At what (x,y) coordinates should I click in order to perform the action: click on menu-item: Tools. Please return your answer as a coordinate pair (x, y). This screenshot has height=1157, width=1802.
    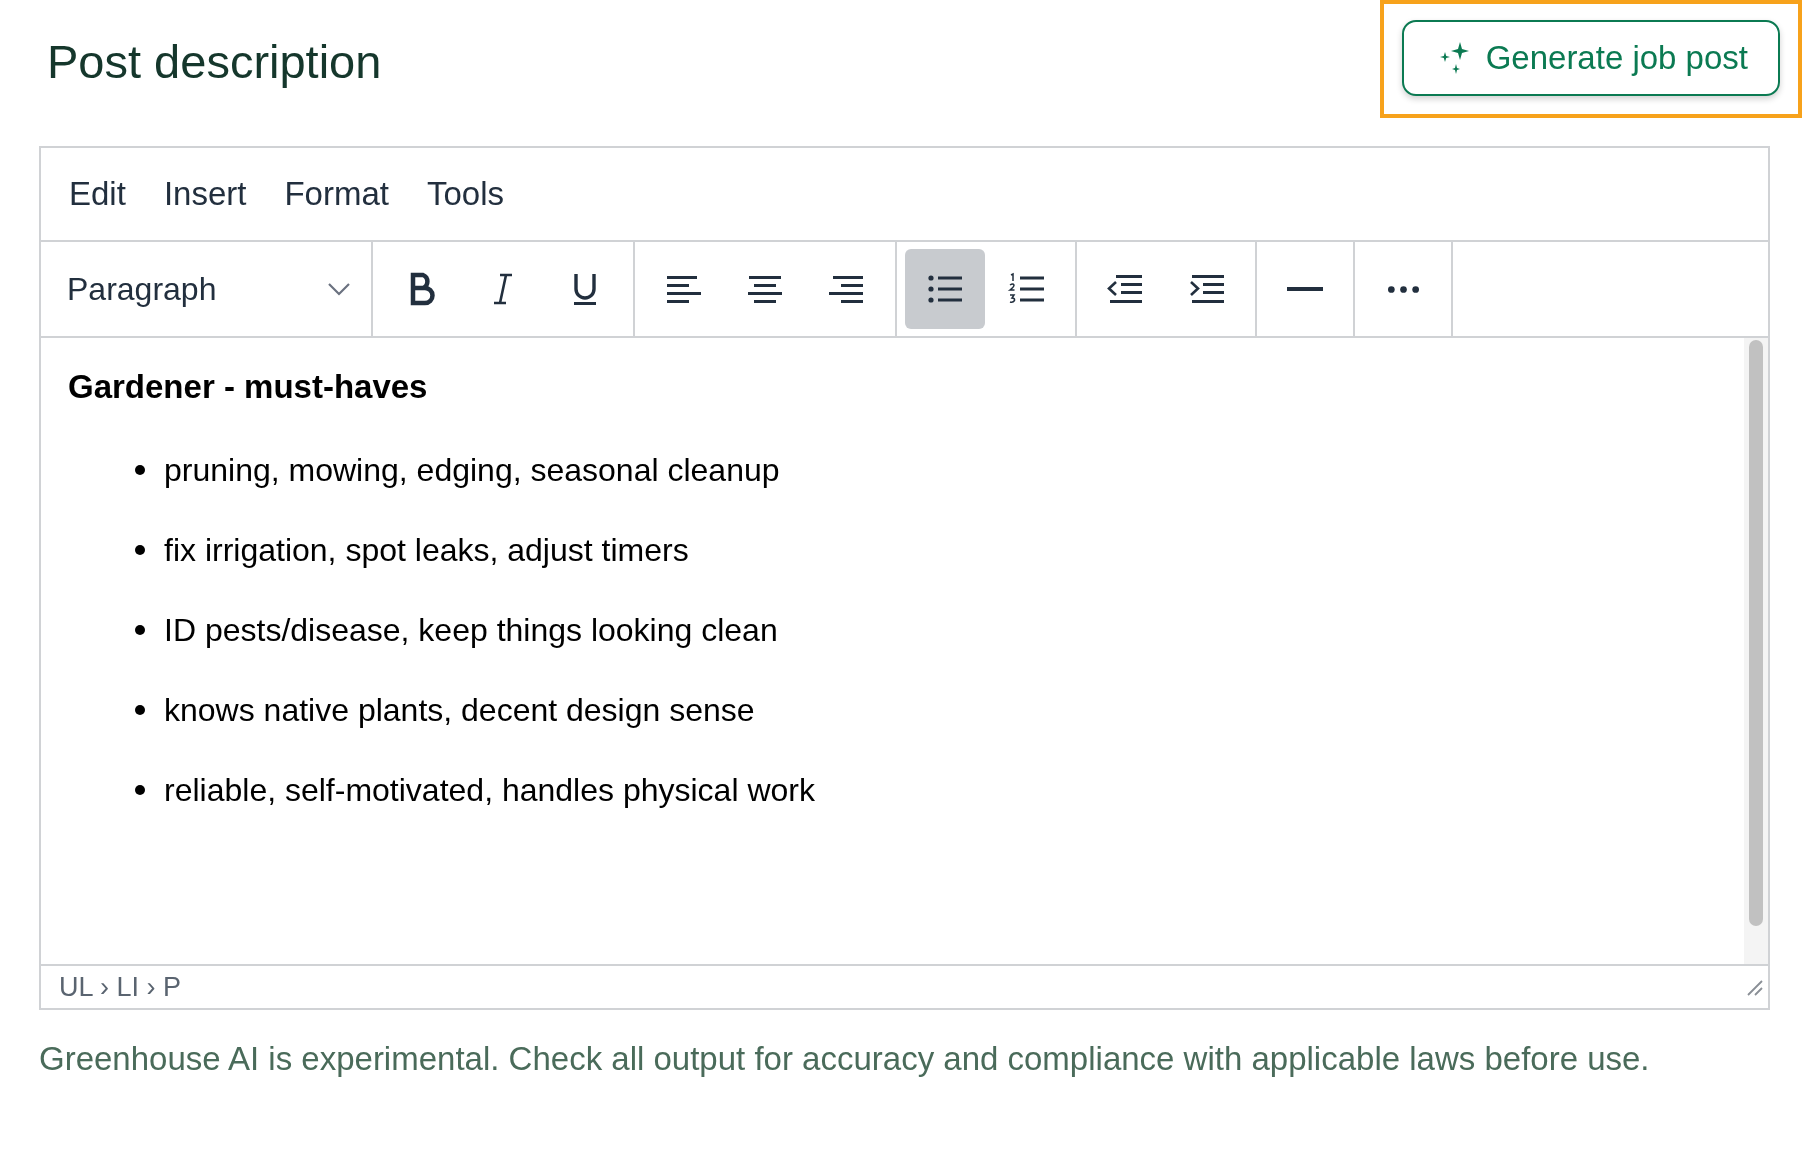
    Looking at the image, I should click on (465, 194).